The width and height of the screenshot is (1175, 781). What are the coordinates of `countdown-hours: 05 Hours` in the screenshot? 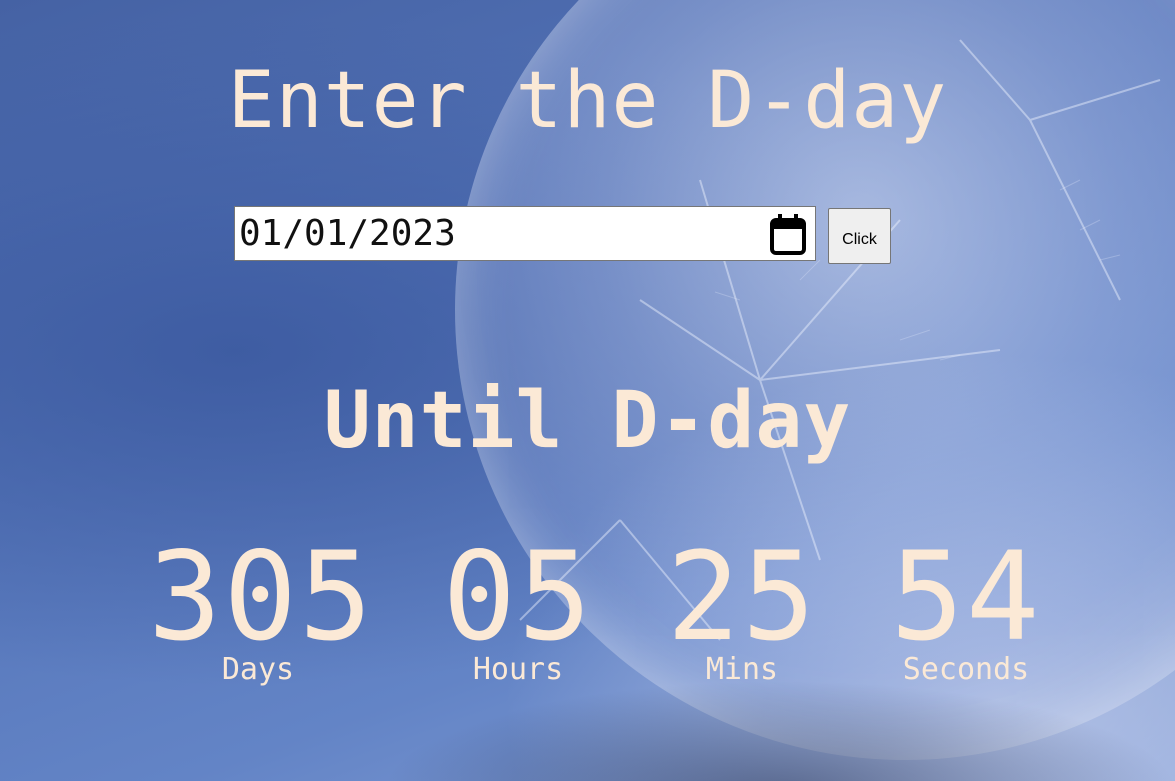 It's located at (518, 612).